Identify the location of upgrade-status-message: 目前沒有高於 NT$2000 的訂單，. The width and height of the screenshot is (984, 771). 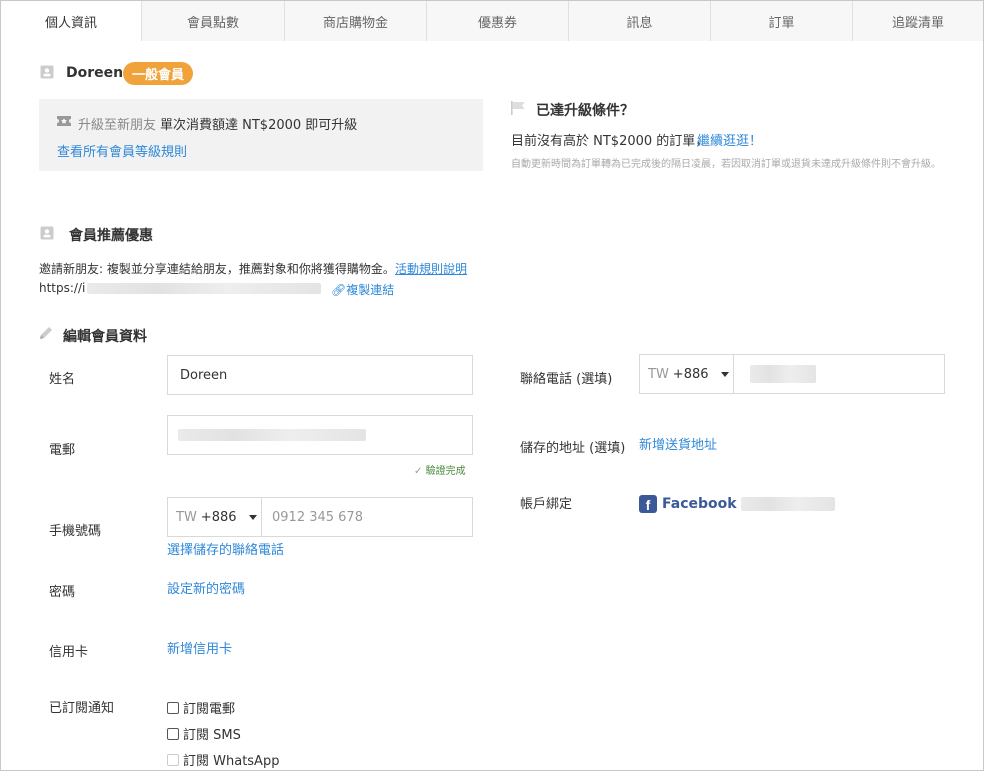
(610, 141).